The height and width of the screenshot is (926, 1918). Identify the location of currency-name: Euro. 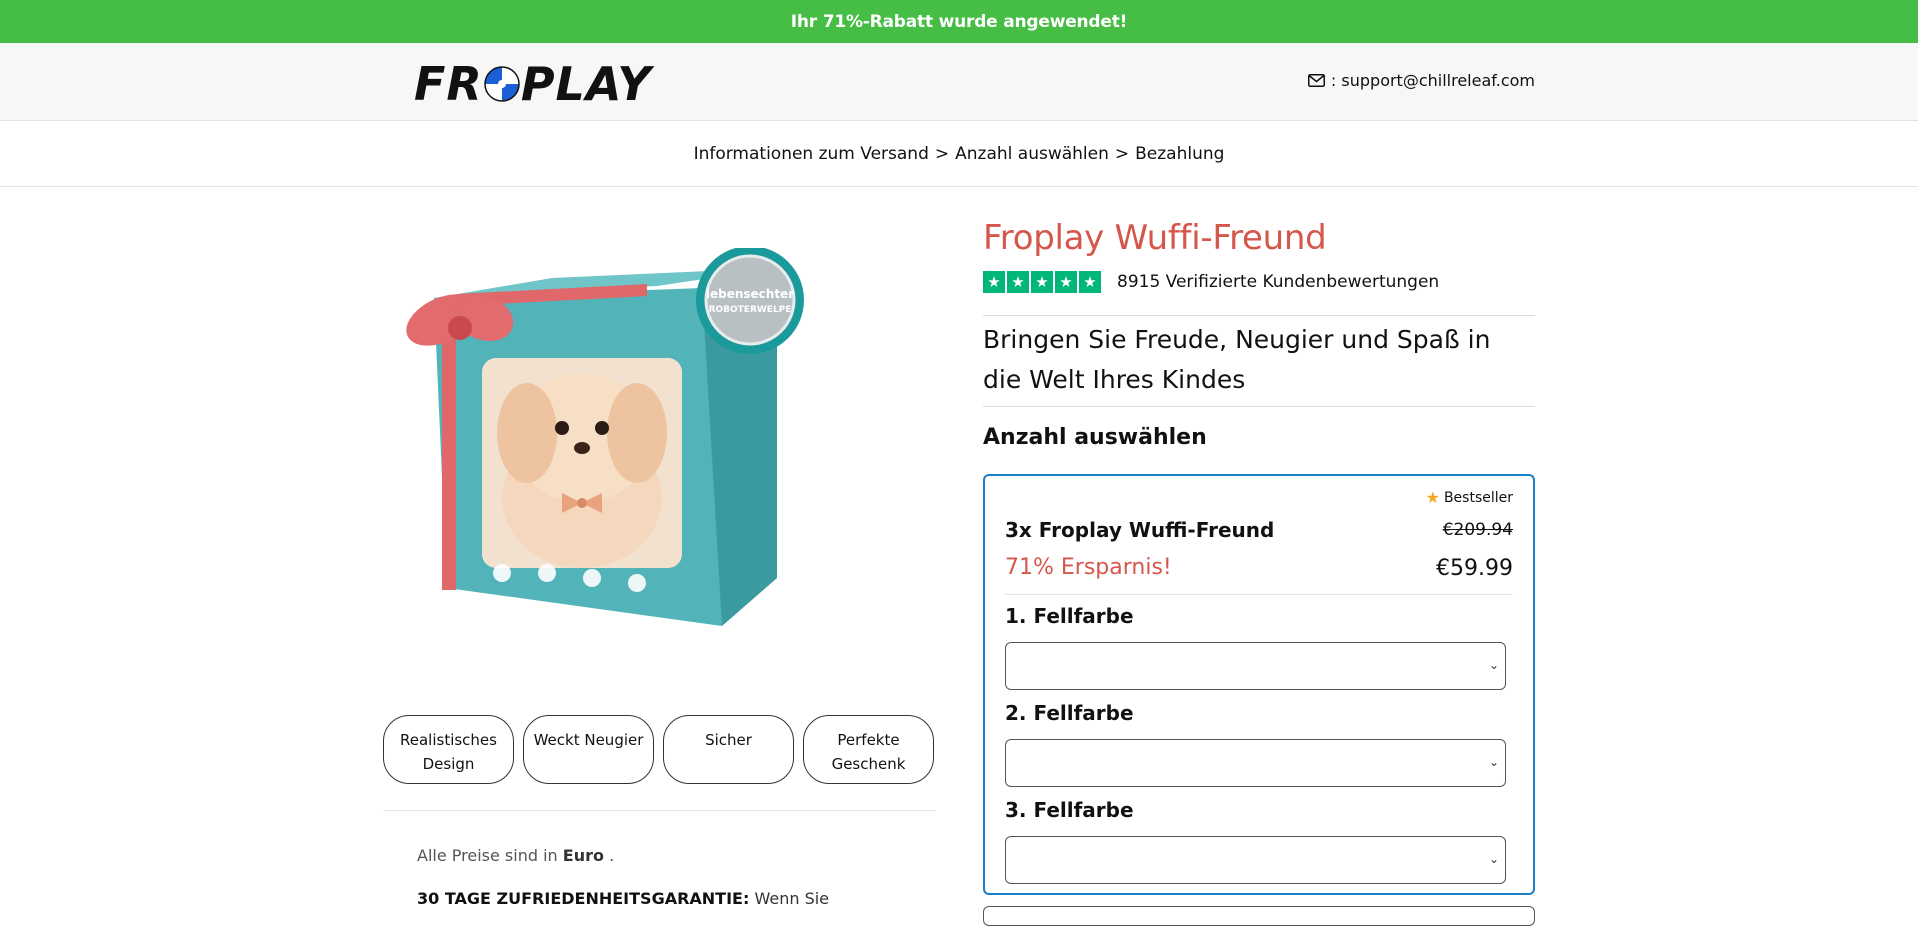
(583, 855).